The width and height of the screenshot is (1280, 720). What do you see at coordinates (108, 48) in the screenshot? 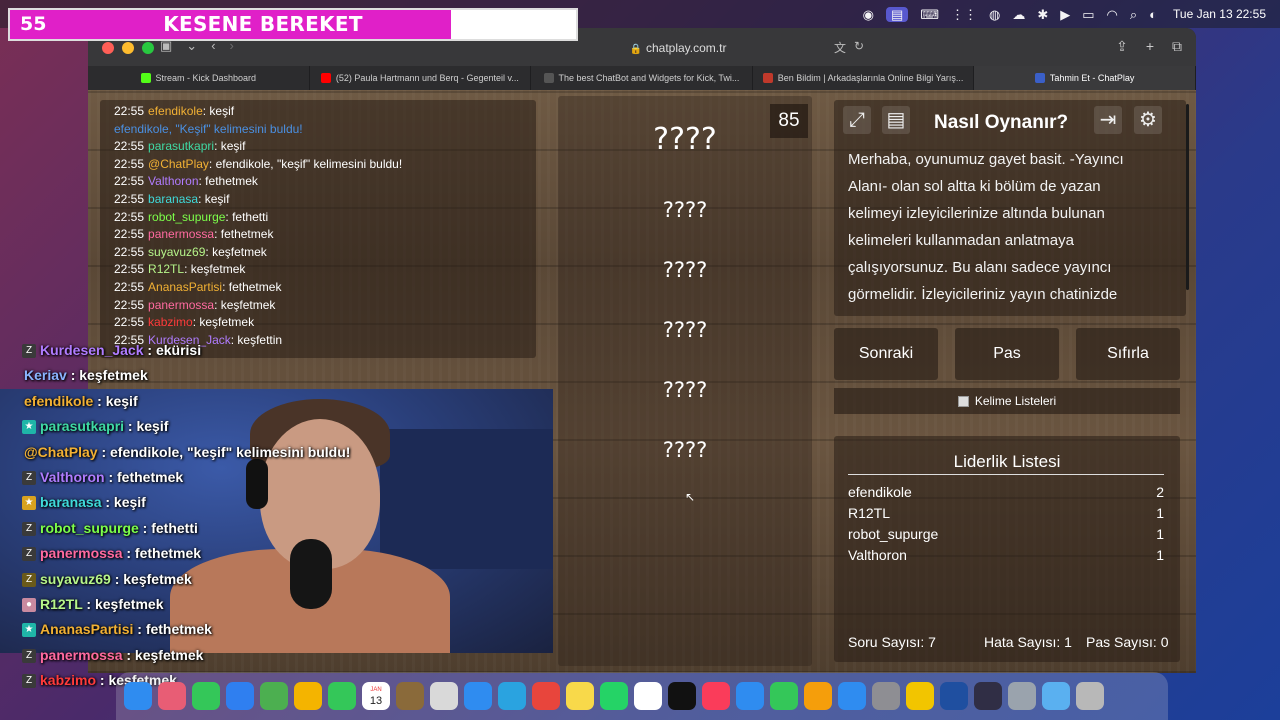
I see `close-window-button` at bounding box center [108, 48].